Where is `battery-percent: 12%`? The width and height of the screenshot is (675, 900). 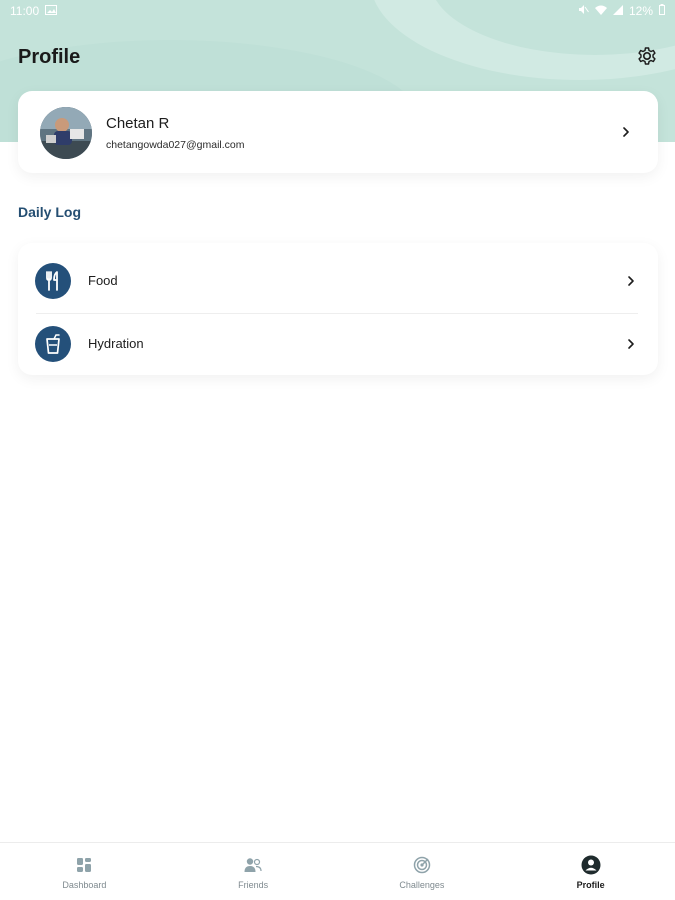 battery-percent: 12% is located at coordinates (640, 11).